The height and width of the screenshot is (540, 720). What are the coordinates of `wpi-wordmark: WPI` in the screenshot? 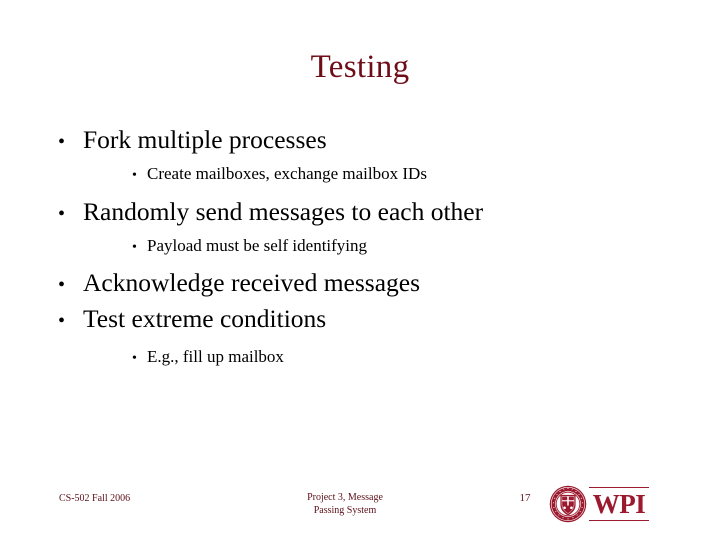 It's located at (619, 504).